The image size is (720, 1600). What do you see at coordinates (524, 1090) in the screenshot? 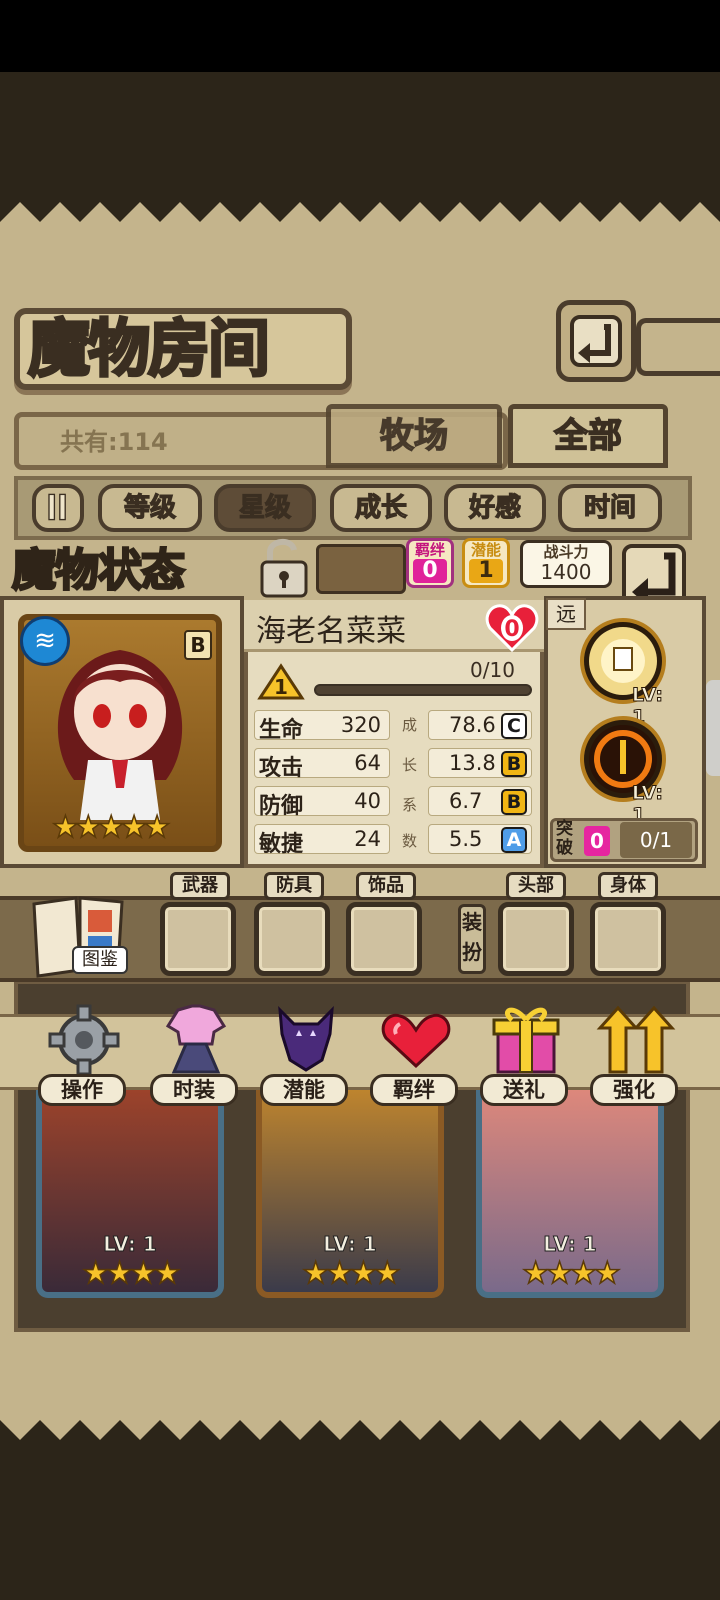
I see `gift-label: 送礼` at bounding box center [524, 1090].